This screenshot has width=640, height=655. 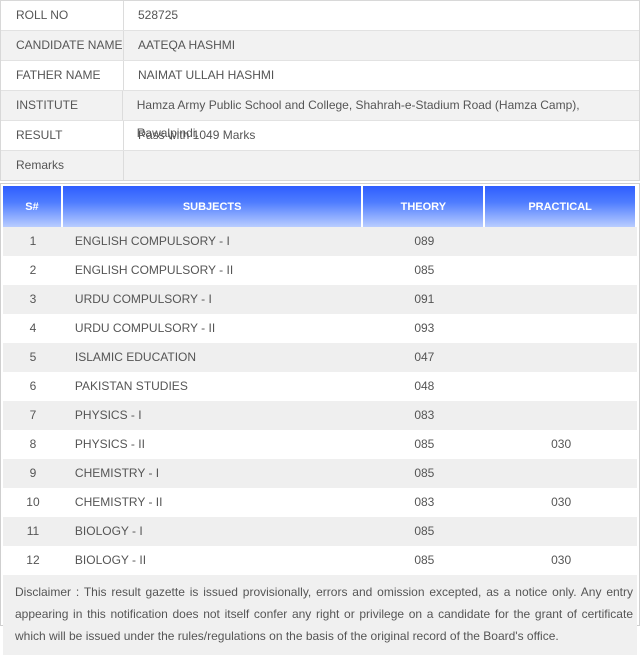 What do you see at coordinates (424, 357) in the screenshot?
I see `theory-cell: 047` at bounding box center [424, 357].